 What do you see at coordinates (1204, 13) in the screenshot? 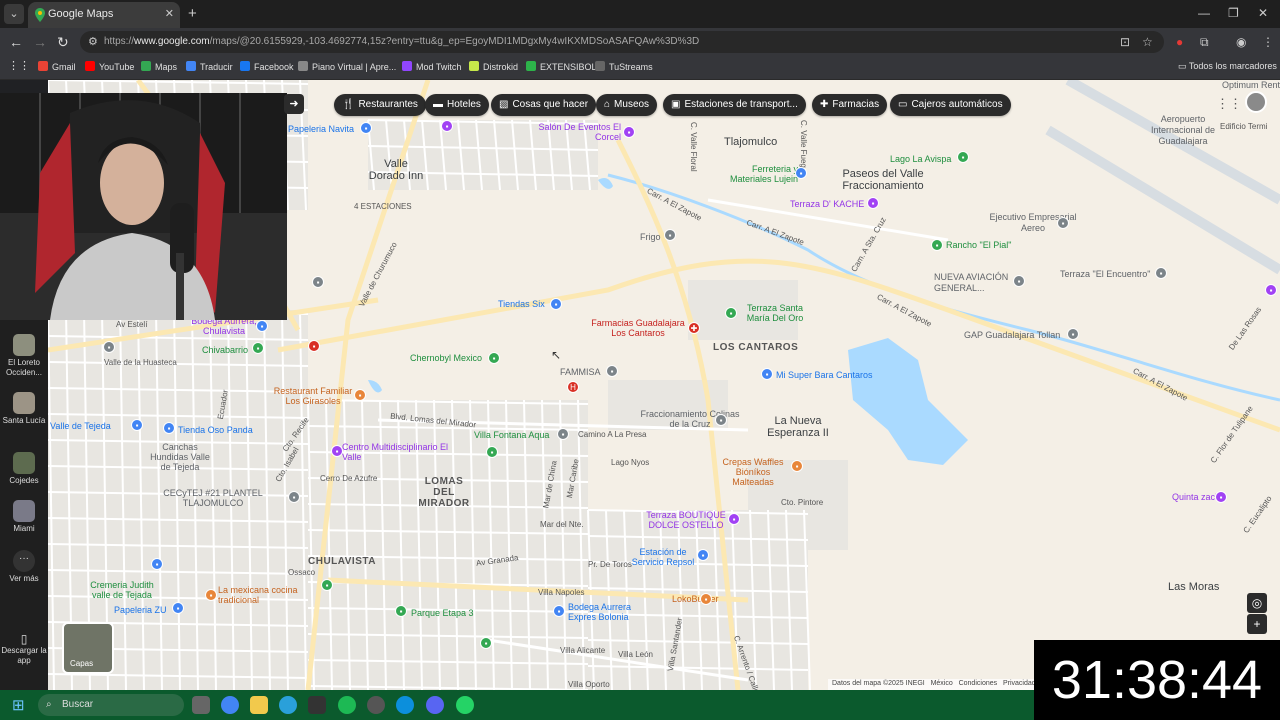
I see `minimize-icon: —` at bounding box center [1204, 13].